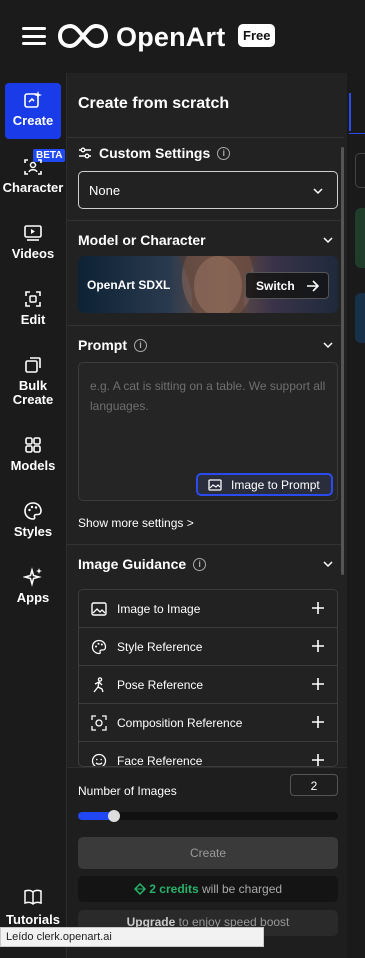 The image size is (365, 958). Describe the element at coordinates (140, 889) in the screenshot. I see `diamond-icon` at that location.